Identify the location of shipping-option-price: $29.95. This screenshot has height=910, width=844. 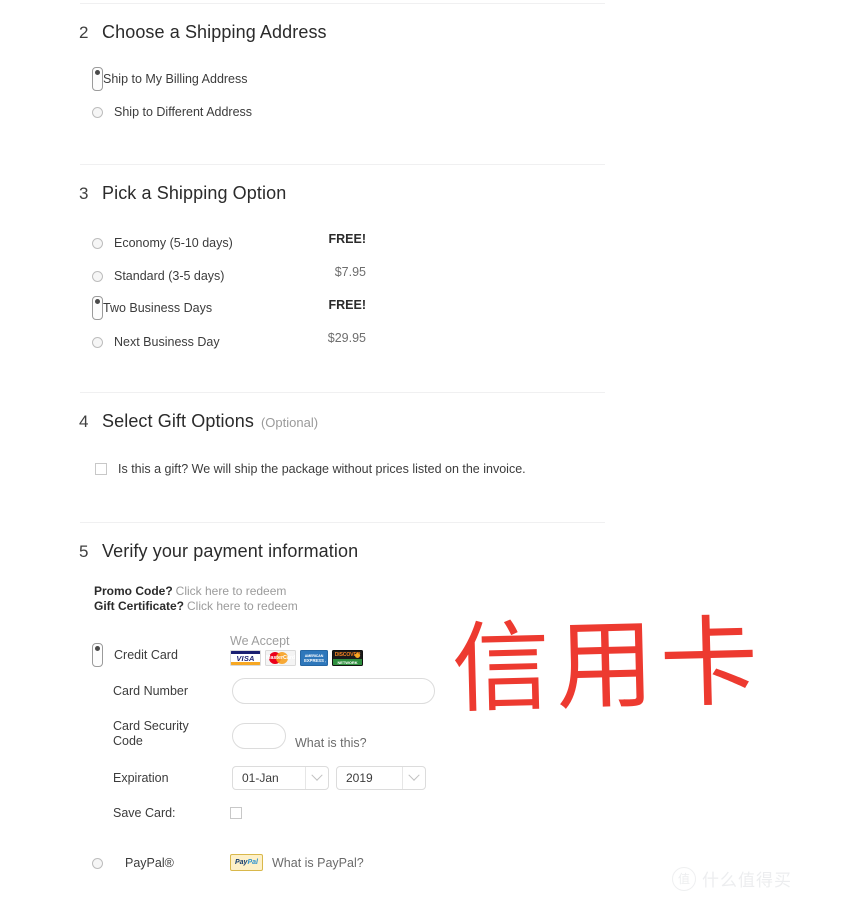
(346, 338).